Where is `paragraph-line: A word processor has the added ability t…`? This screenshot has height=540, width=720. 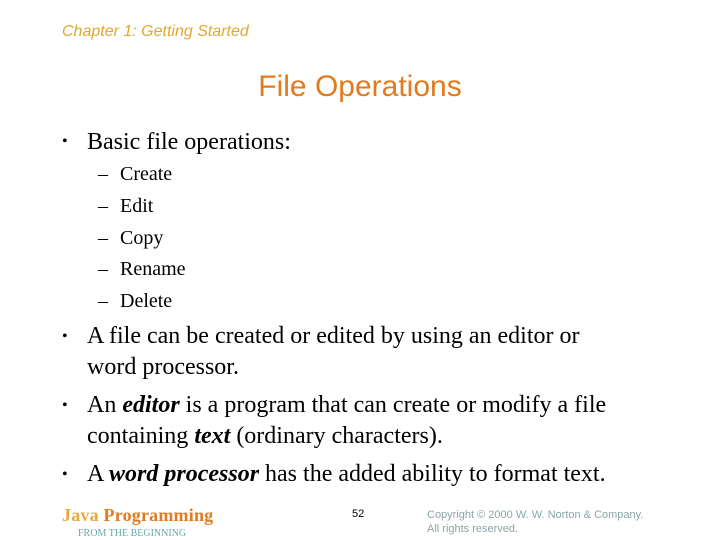 paragraph-line: A word processor has the added ability t… is located at coordinates (384, 474).